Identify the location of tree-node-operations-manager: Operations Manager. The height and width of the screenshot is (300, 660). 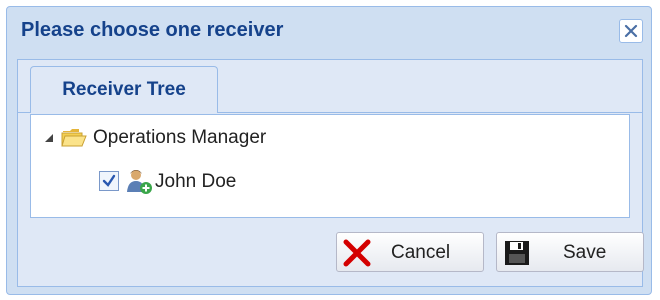
(199, 137).